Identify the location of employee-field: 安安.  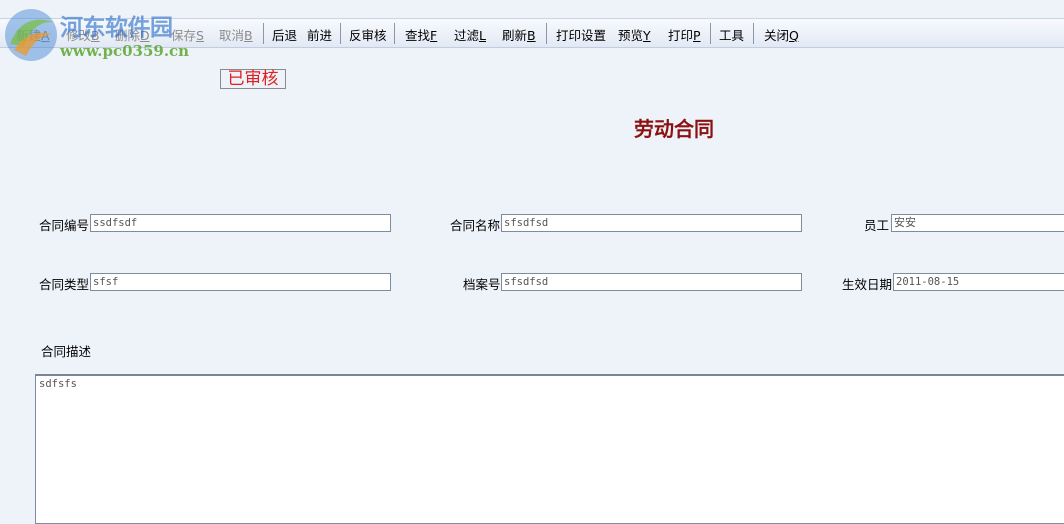
(977, 223).